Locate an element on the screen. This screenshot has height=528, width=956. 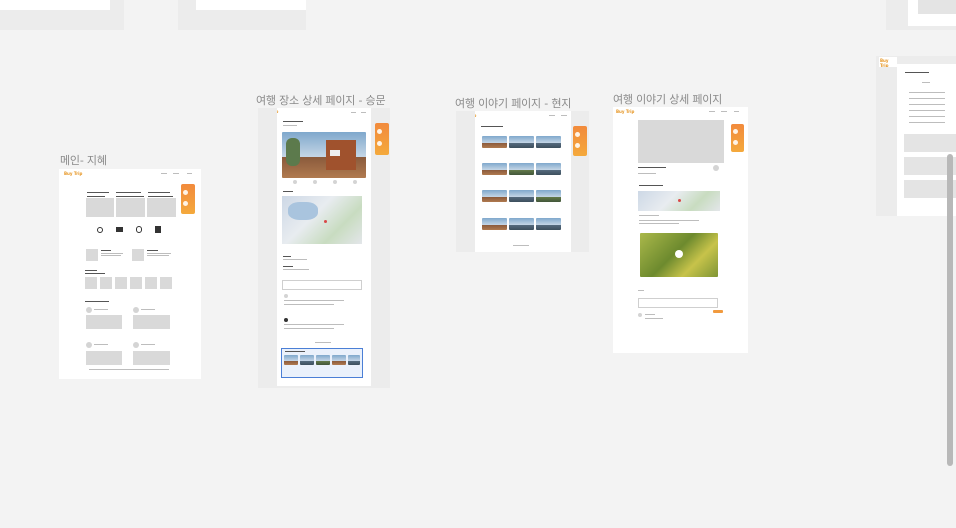
play-icon is located at coordinates (679, 254).